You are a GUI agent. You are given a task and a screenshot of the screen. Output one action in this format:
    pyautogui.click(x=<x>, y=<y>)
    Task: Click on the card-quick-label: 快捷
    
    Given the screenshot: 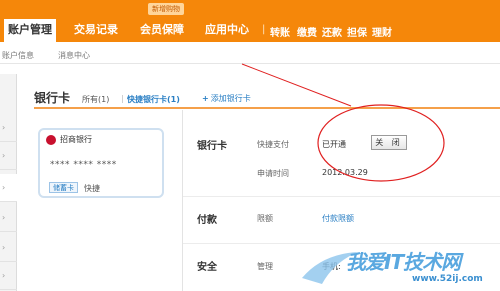 What is the action you would take?
    pyautogui.click(x=92, y=188)
    